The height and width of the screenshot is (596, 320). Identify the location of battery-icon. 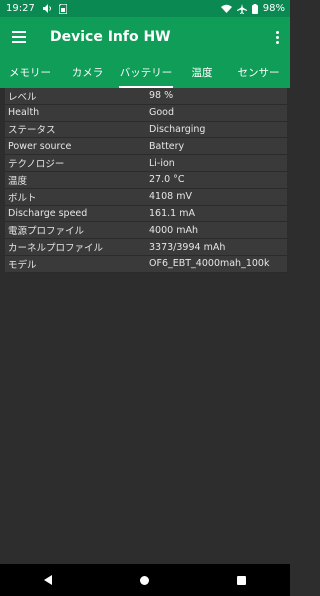
(254, 8).